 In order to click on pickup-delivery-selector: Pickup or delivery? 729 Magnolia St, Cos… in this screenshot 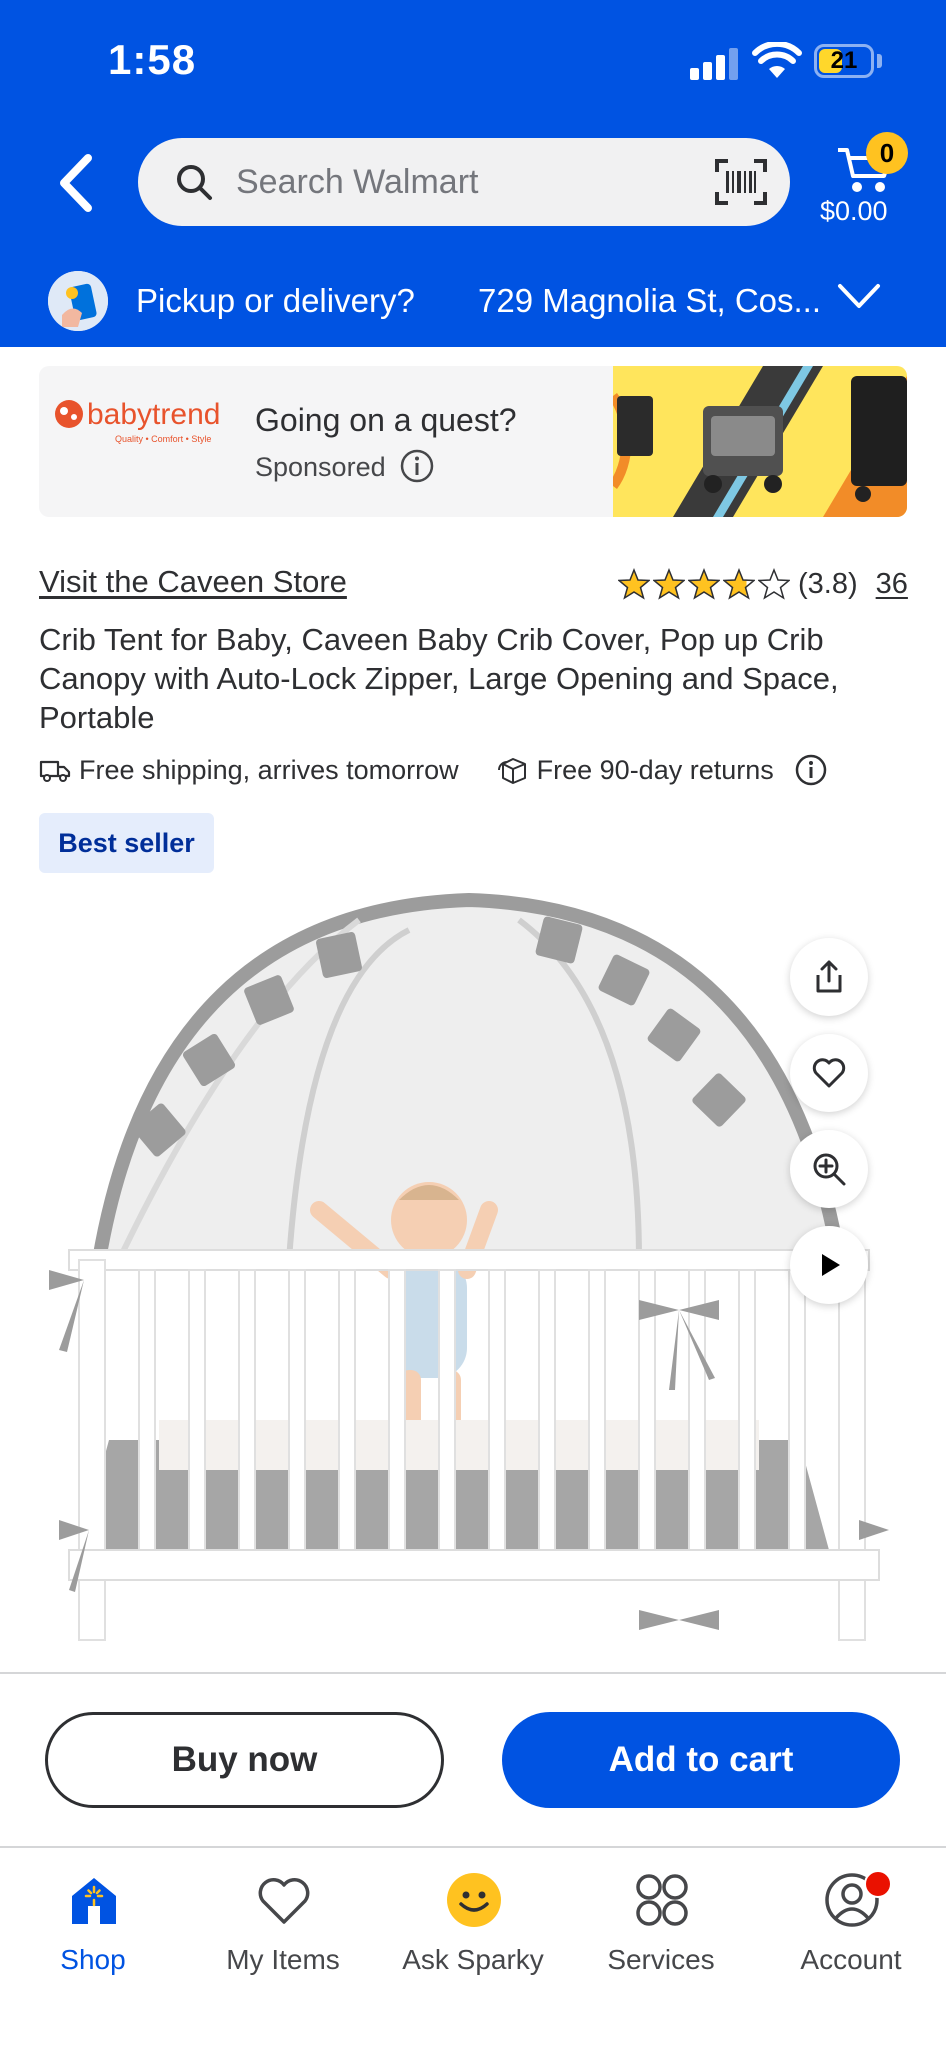, I will do `click(473, 303)`.